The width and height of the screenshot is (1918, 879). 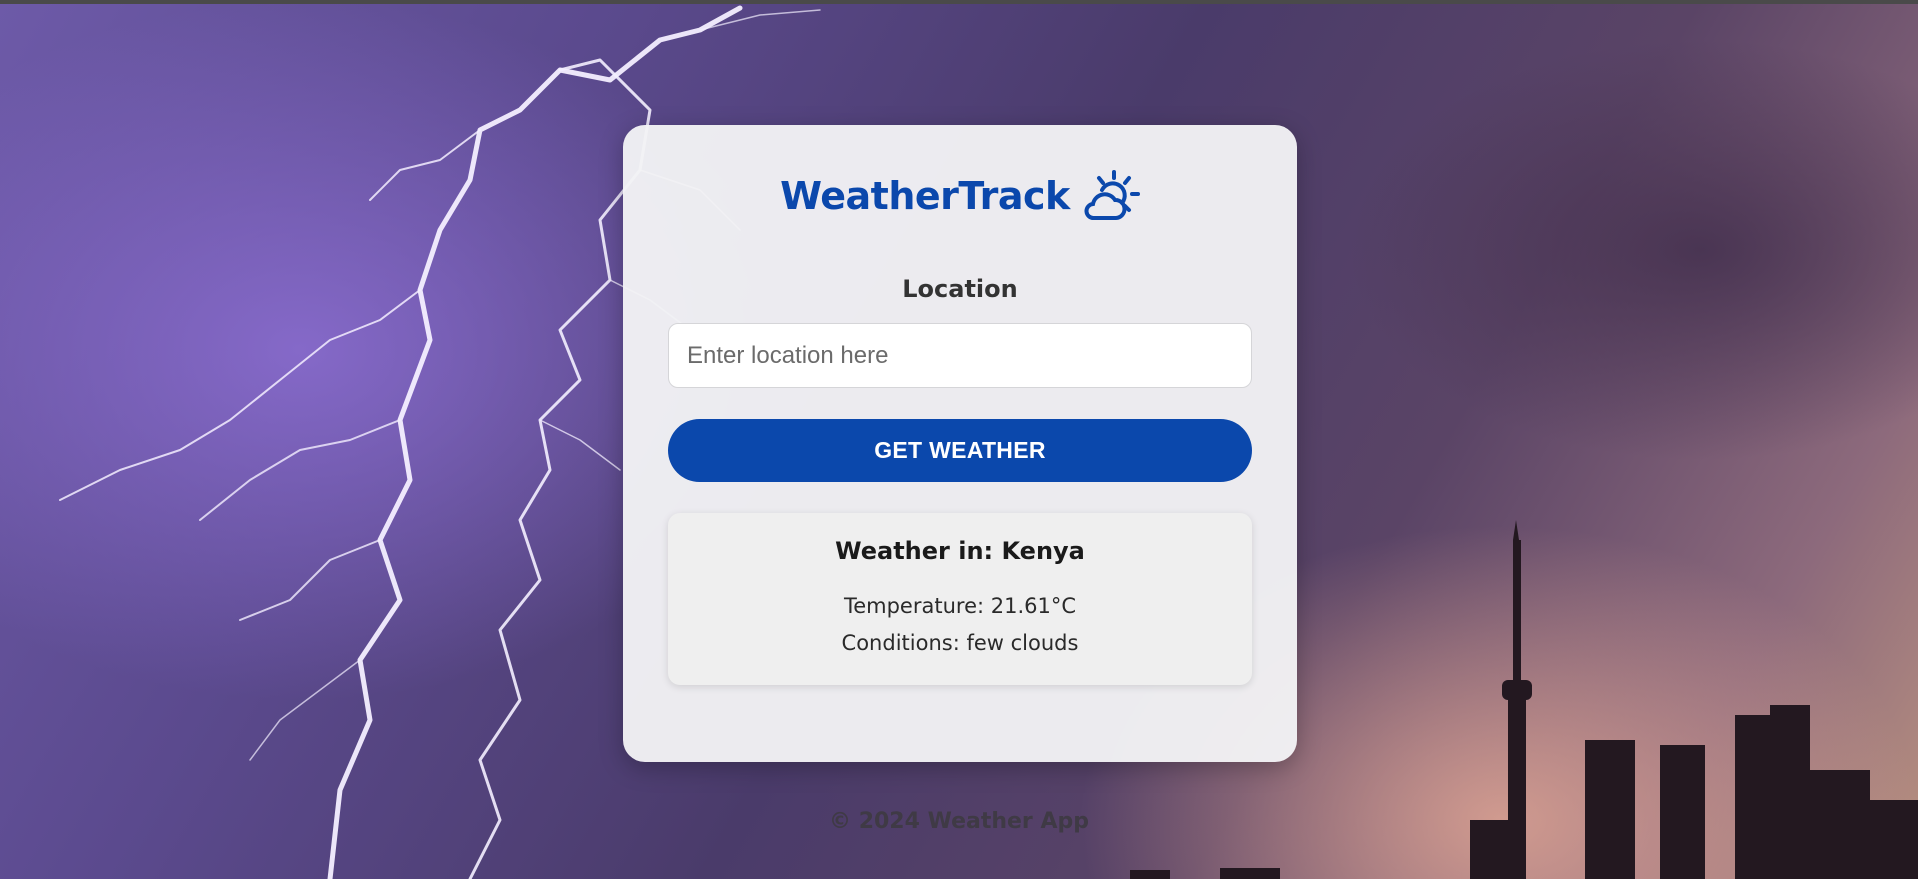 What do you see at coordinates (959, 821) in the screenshot?
I see `footer-copyright: © 2024 Weather App` at bounding box center [959, 821].